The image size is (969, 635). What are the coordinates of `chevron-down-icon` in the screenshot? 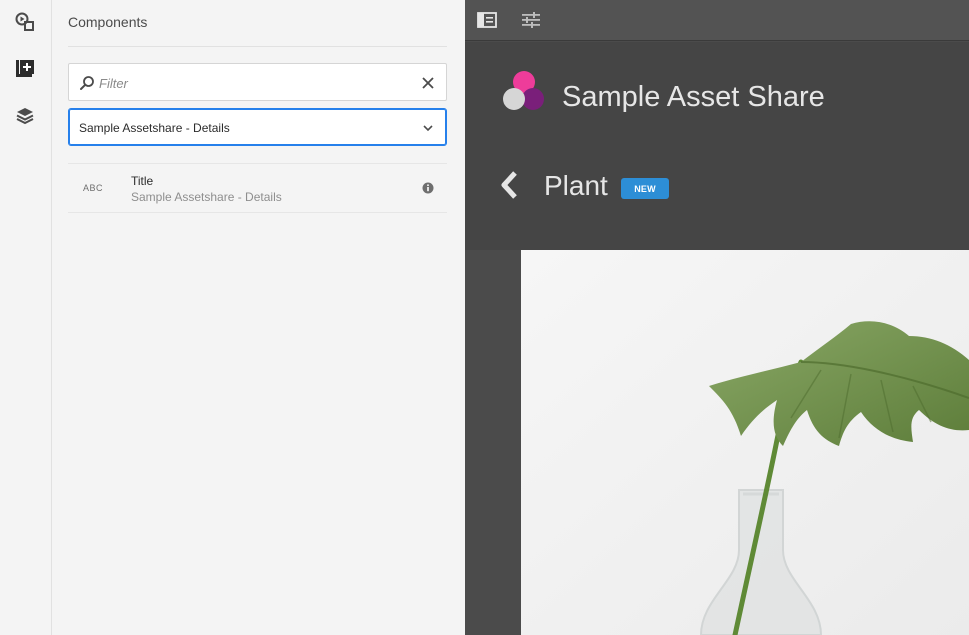 It's located at (428, 128).